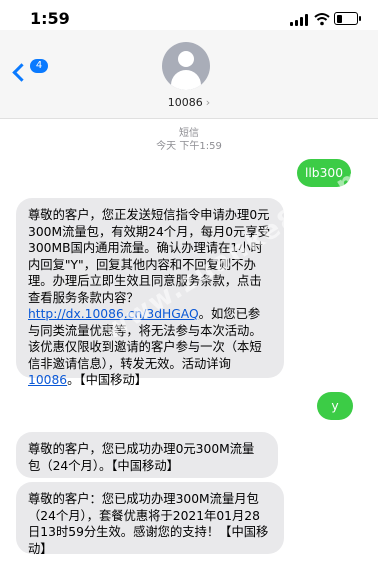  I want to click on person-icon, so click(186, 59).